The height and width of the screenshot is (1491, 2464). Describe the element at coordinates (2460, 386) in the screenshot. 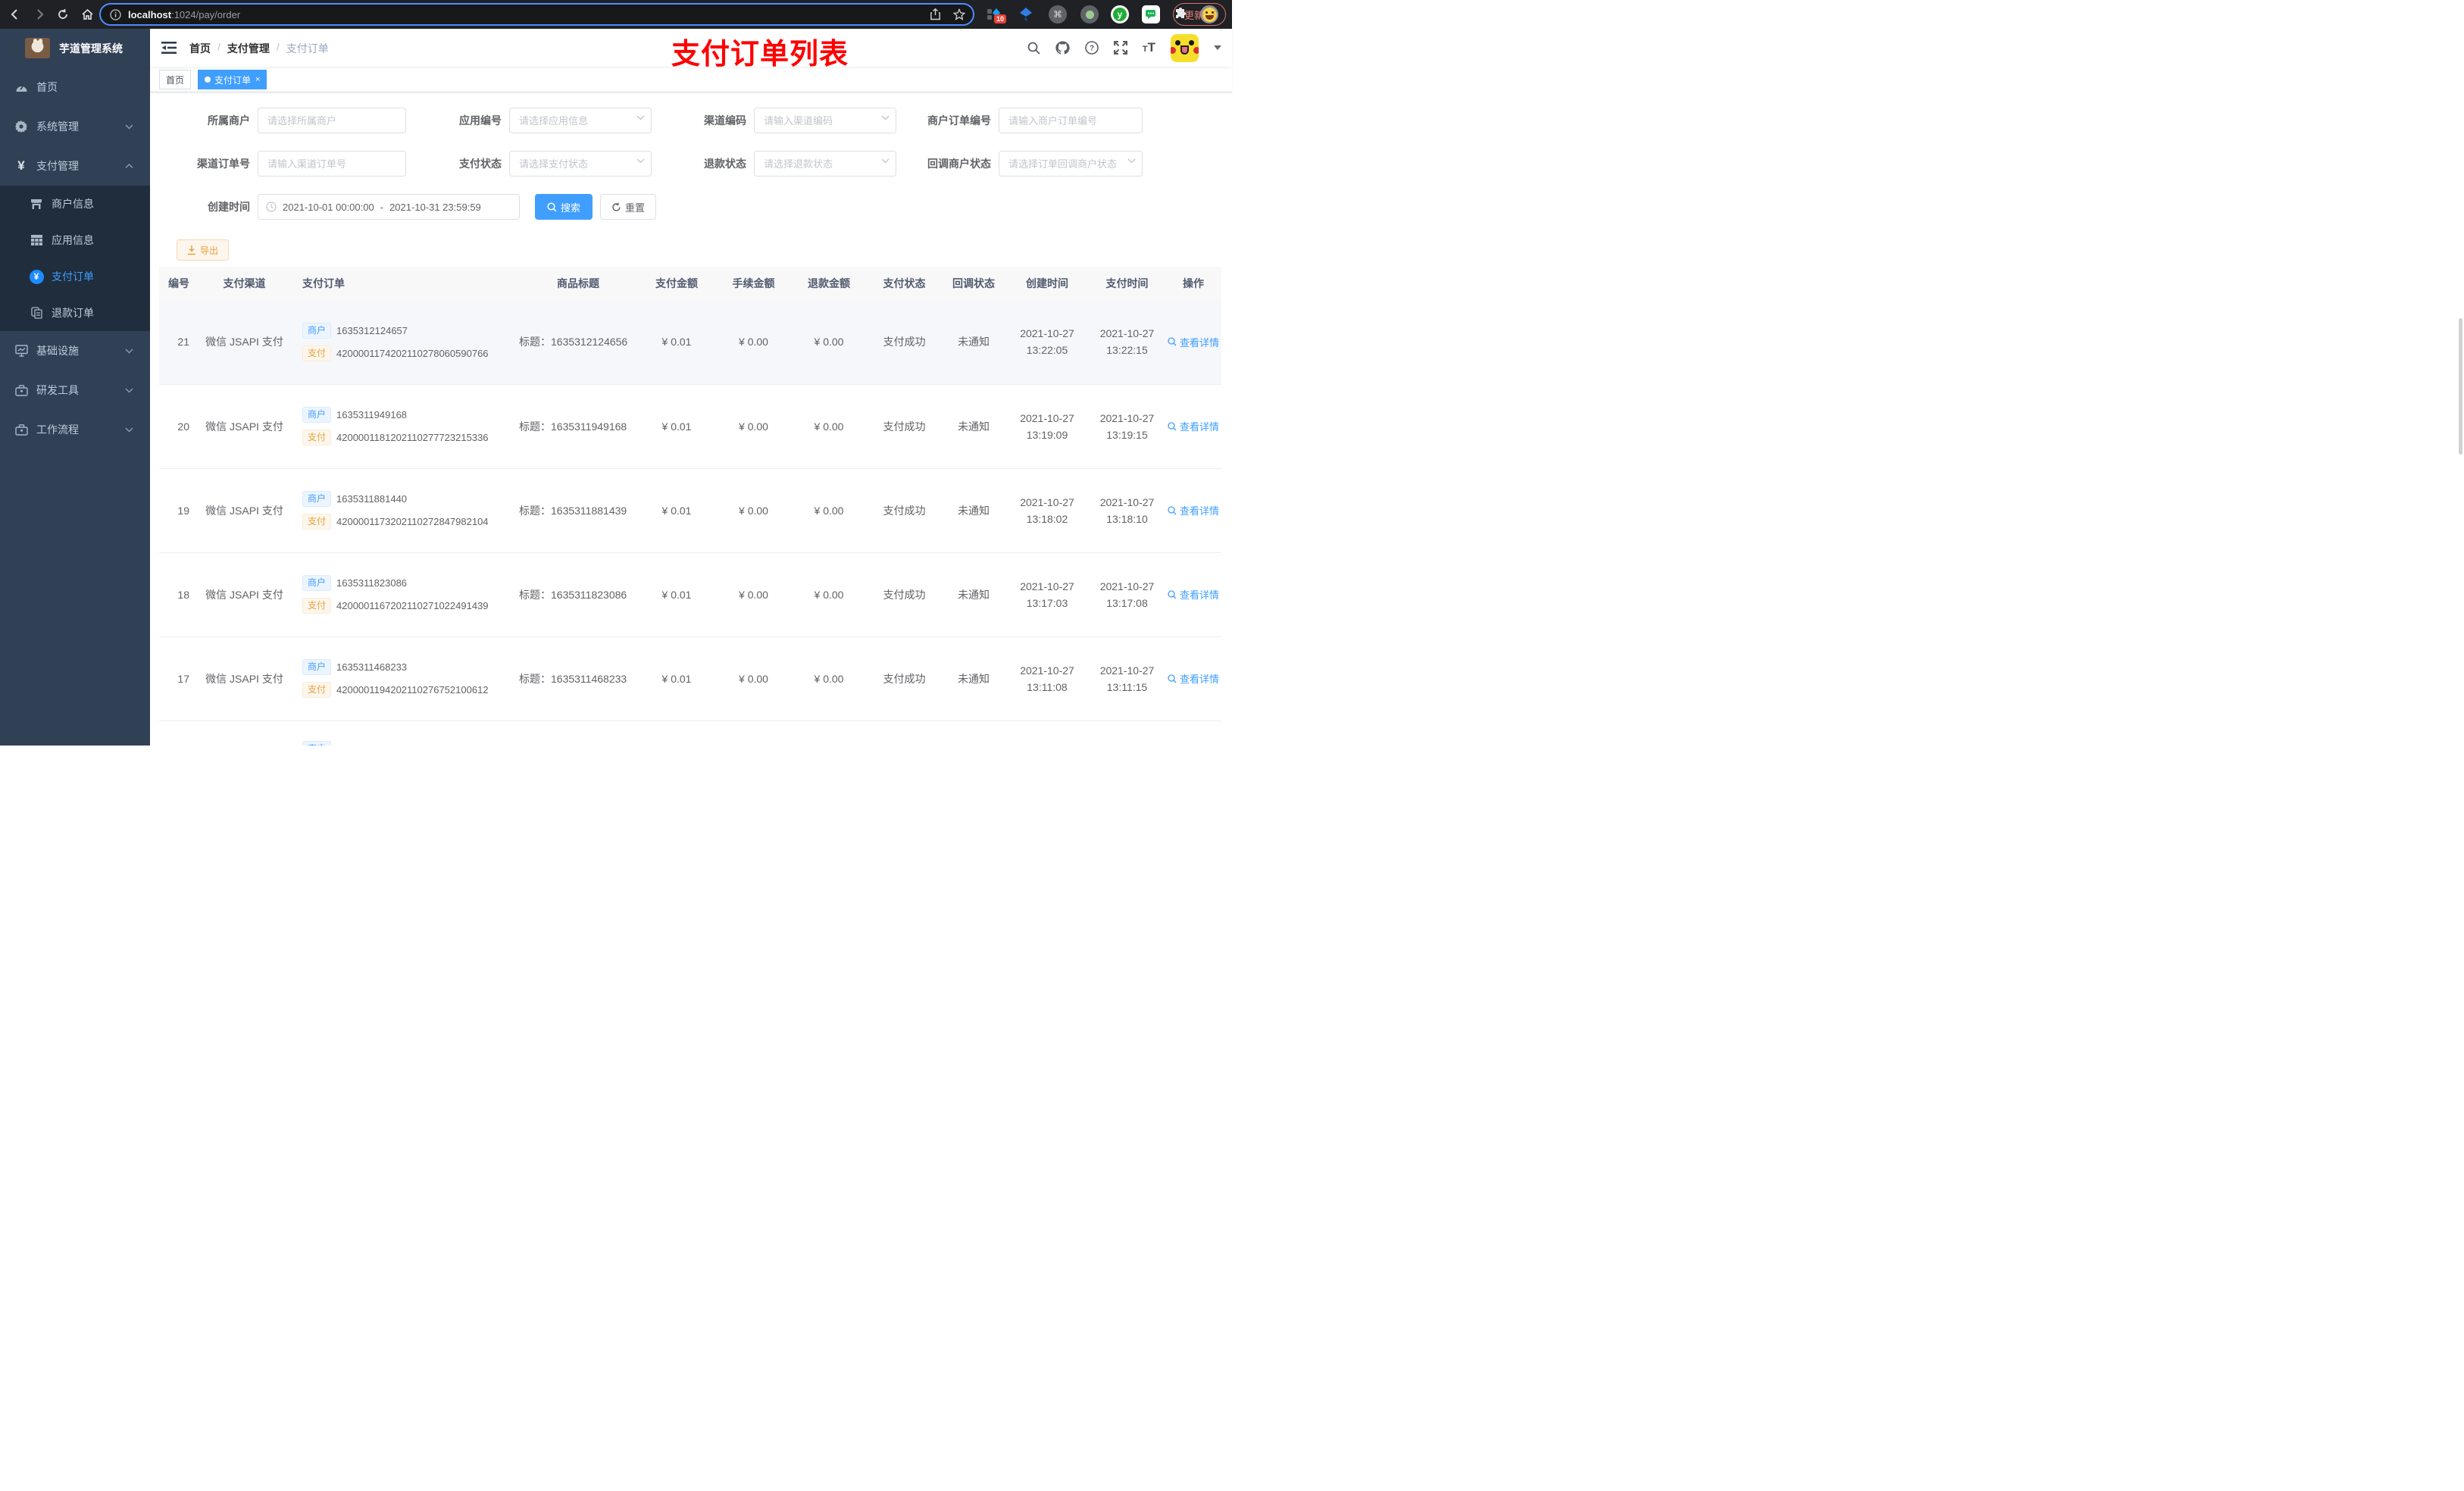

I see `page-scrollbar` at that location.